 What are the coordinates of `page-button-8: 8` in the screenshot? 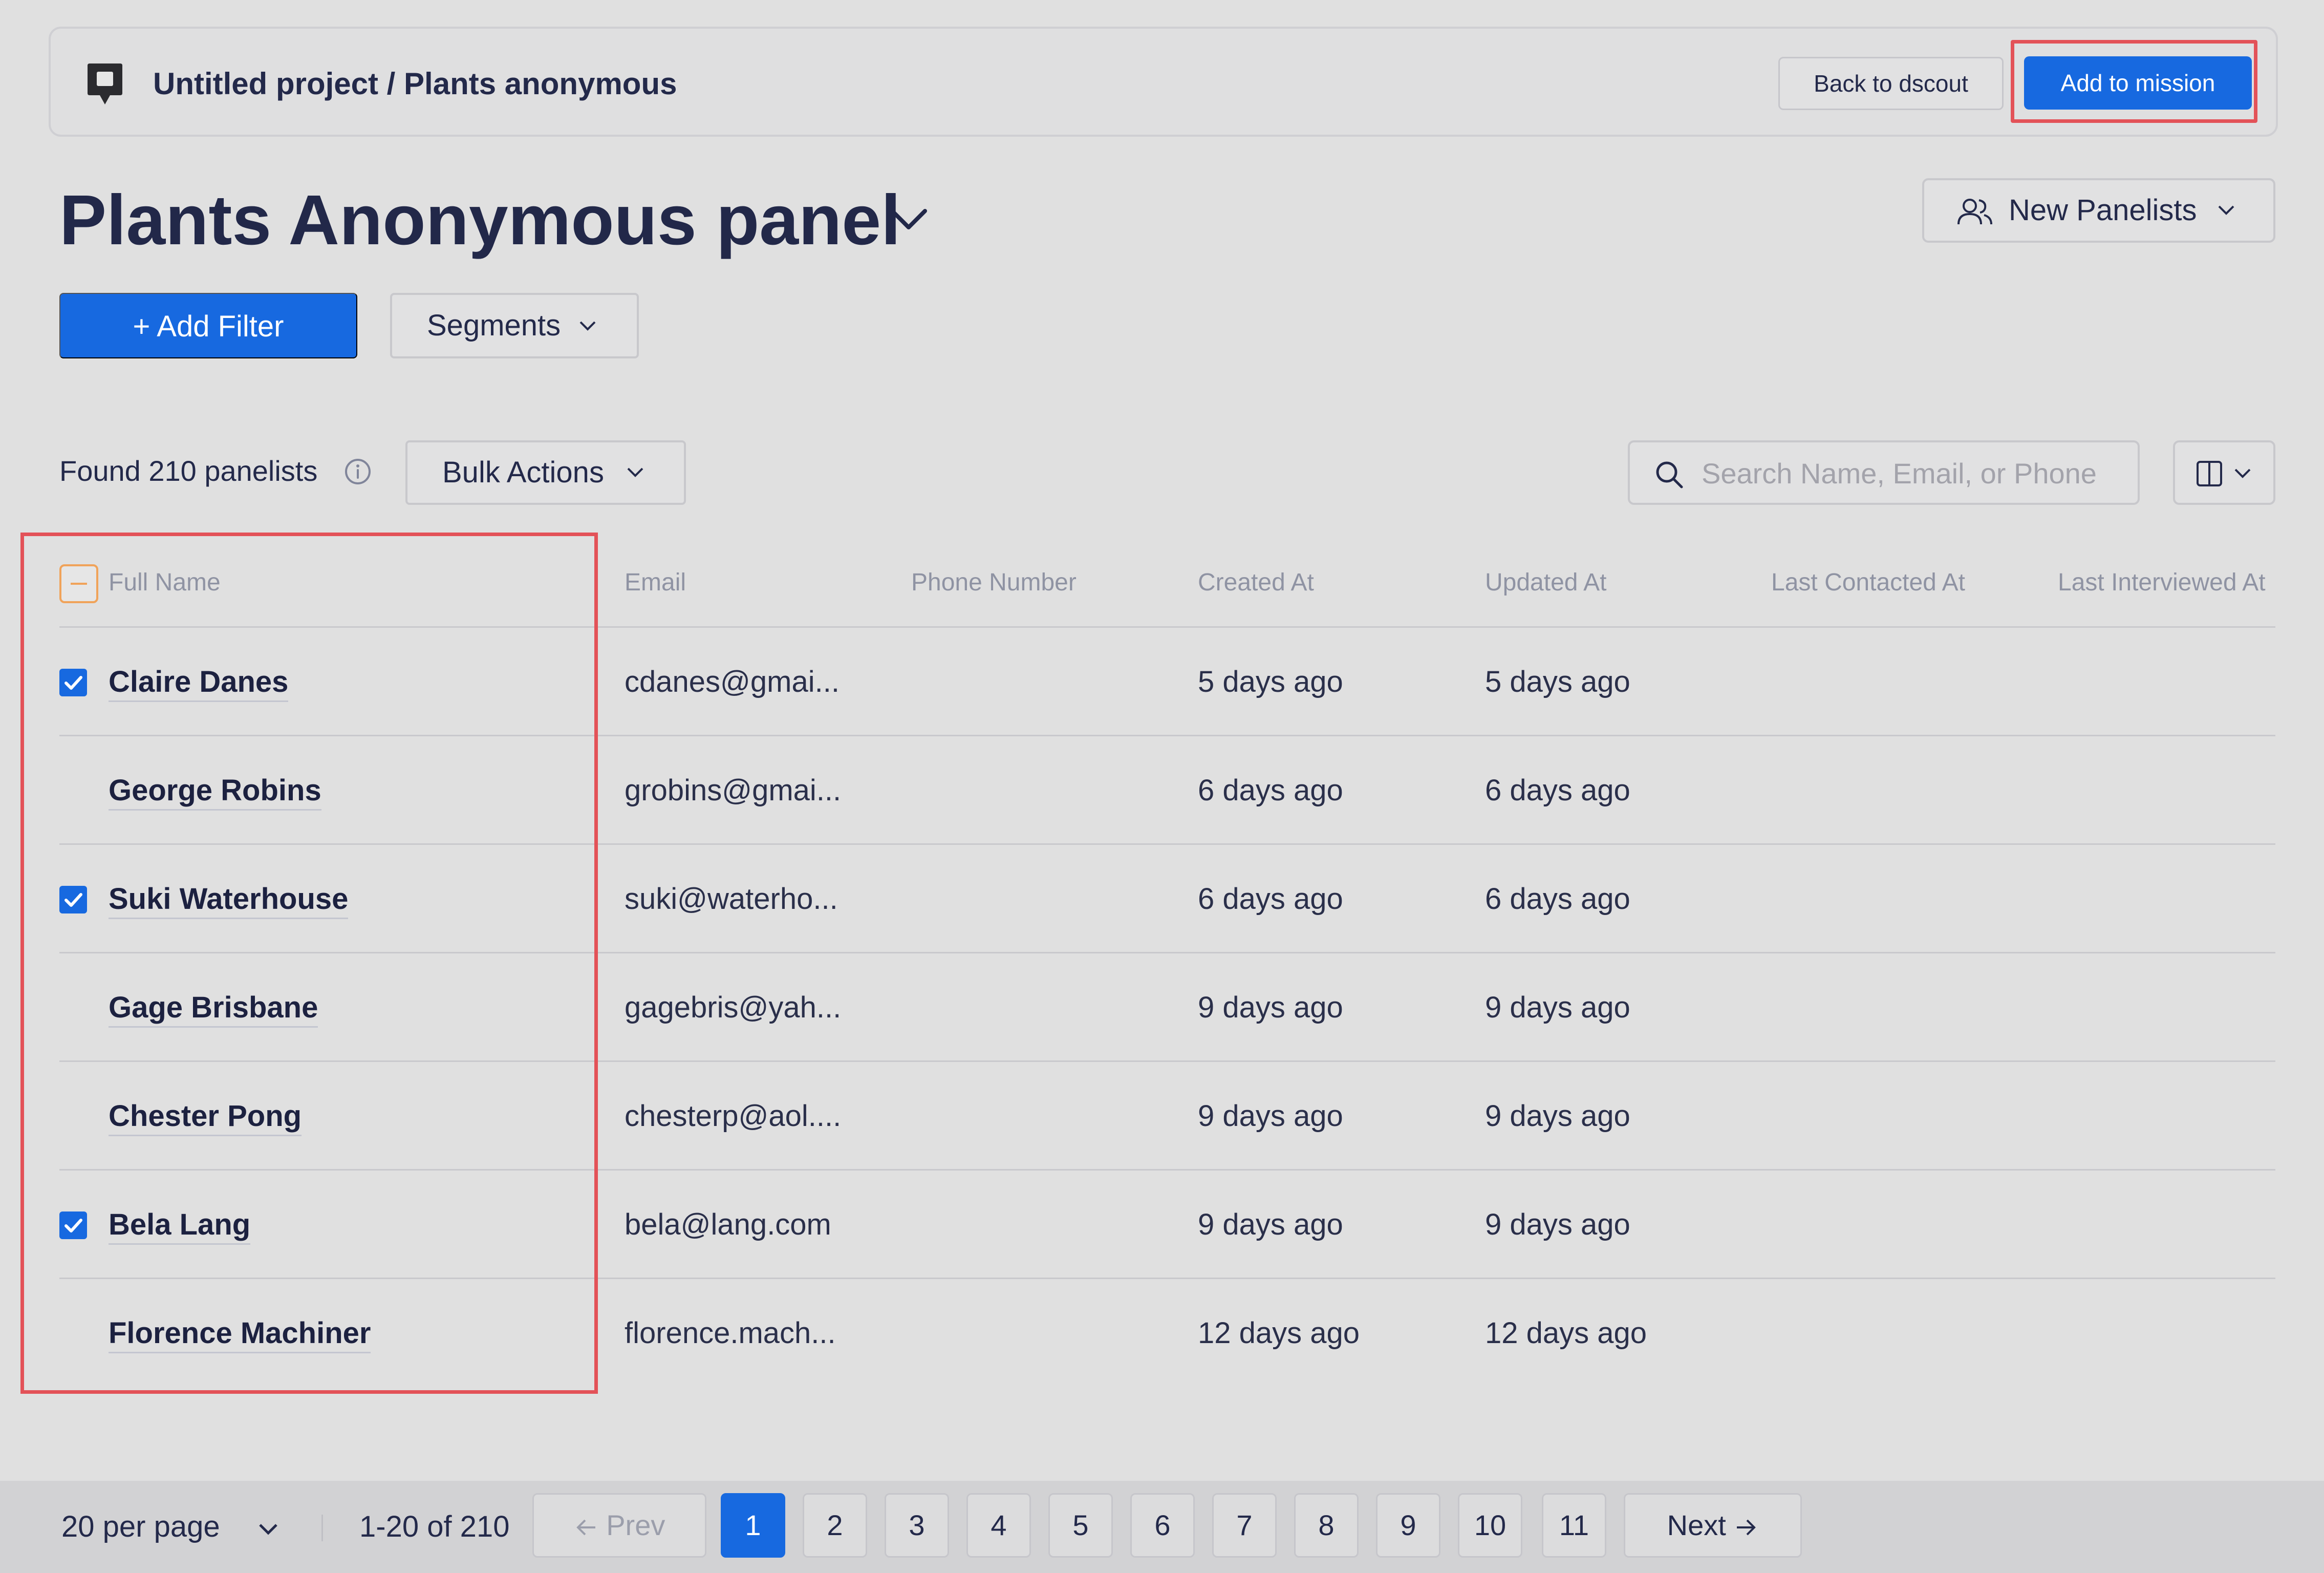 It's located at (1326, 1525).